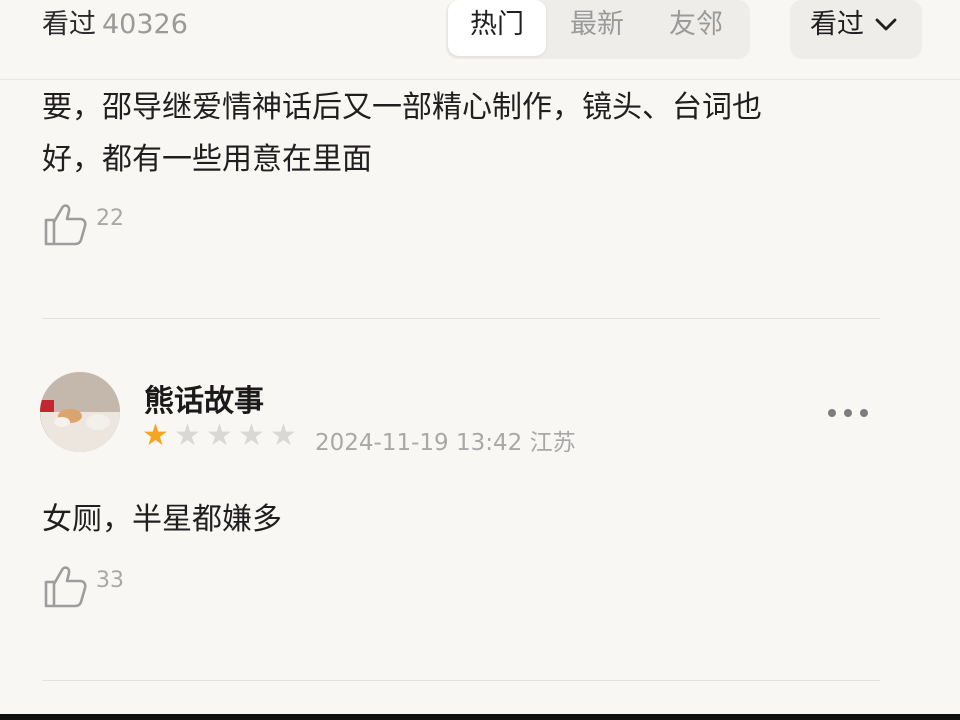 This screenshot has width=960, height=720. I want to click on chevron-down-icon, so click(886, 24).